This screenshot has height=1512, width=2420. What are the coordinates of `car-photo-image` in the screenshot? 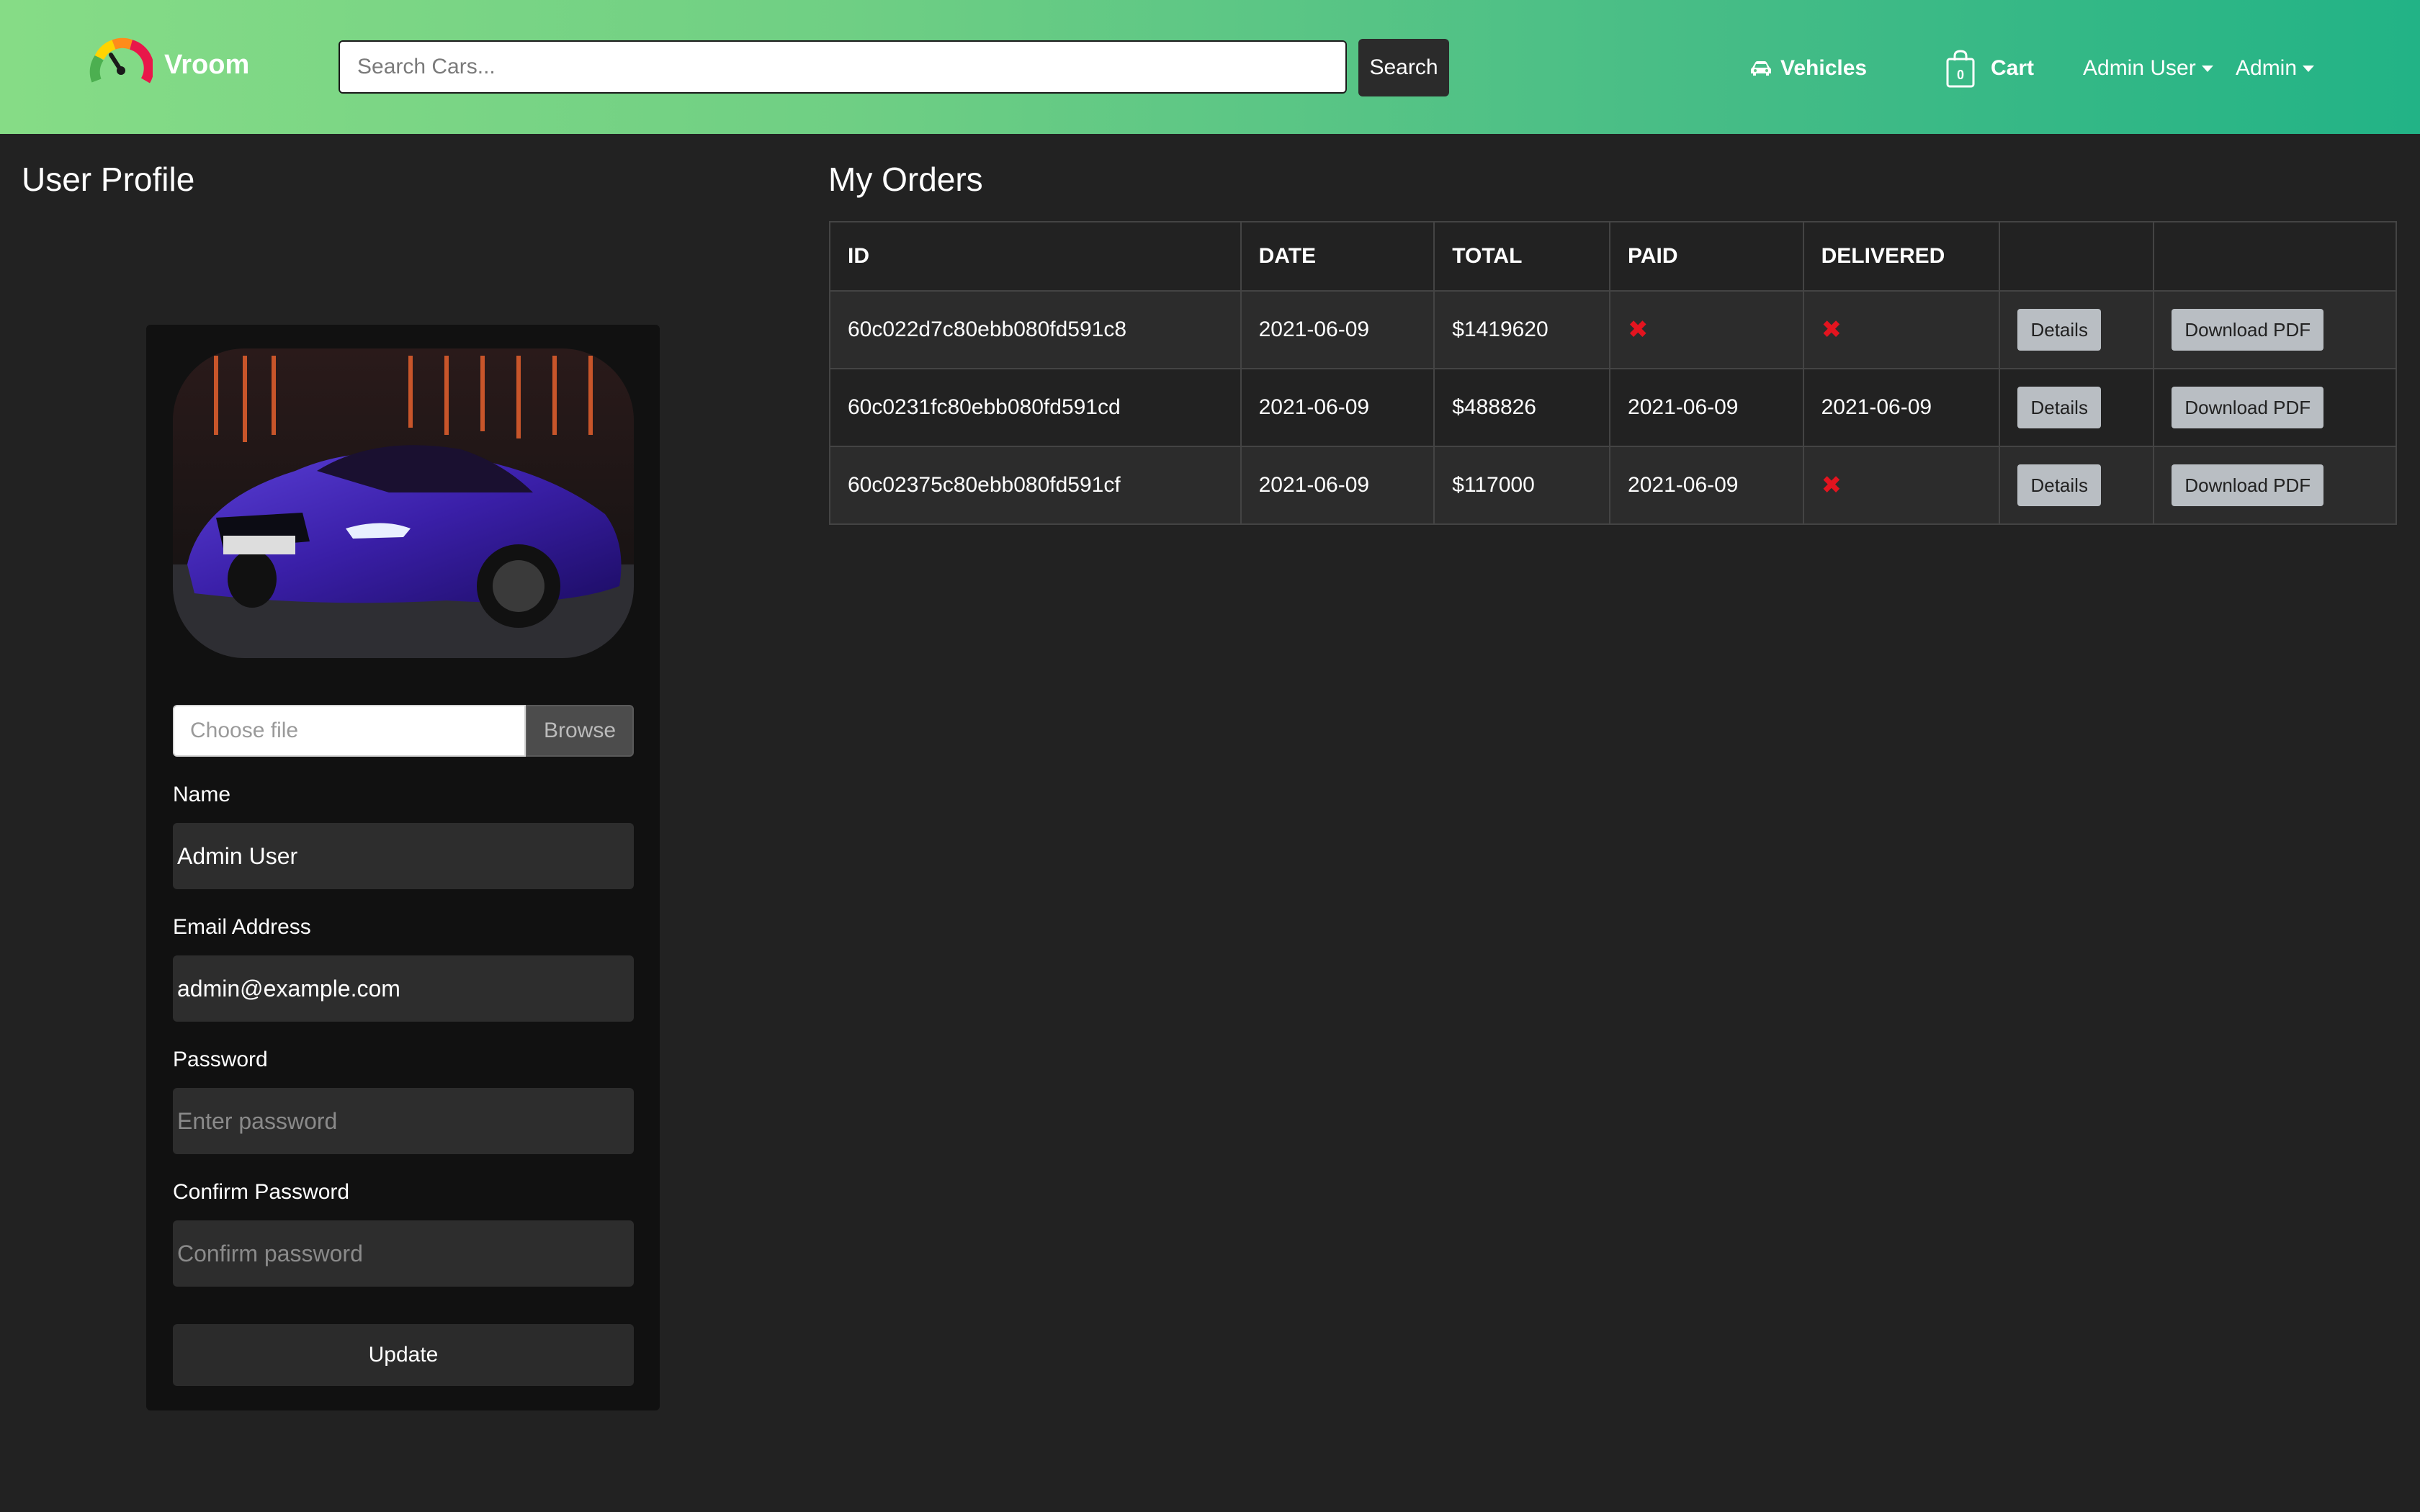 It's located at (403, 503).